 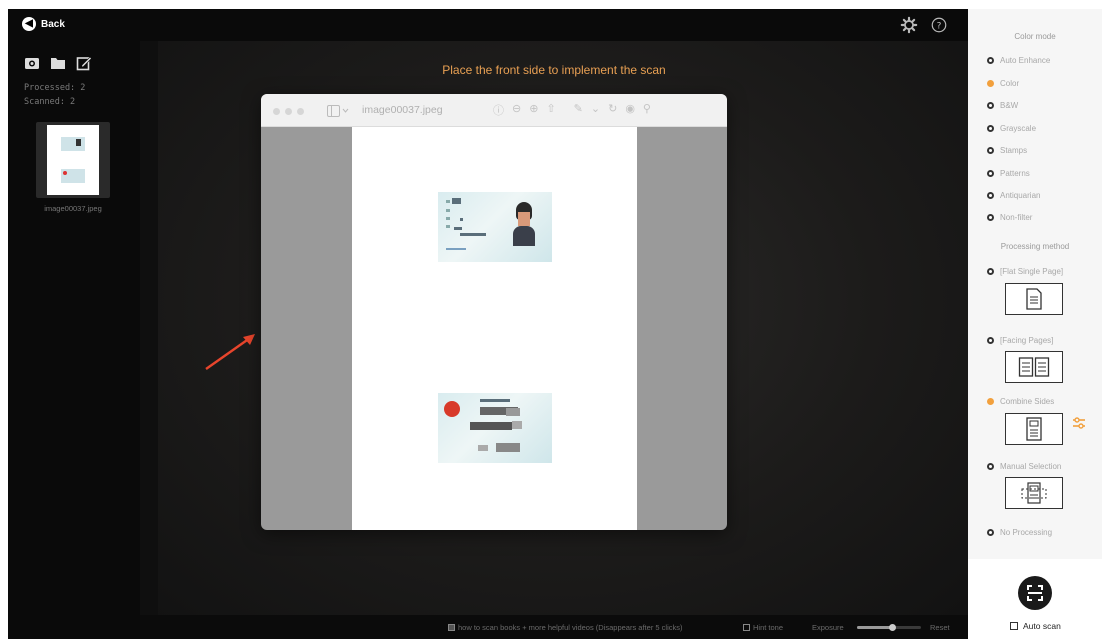 I want to click on annotate-icon: ◉, so click(x=630, y=110).